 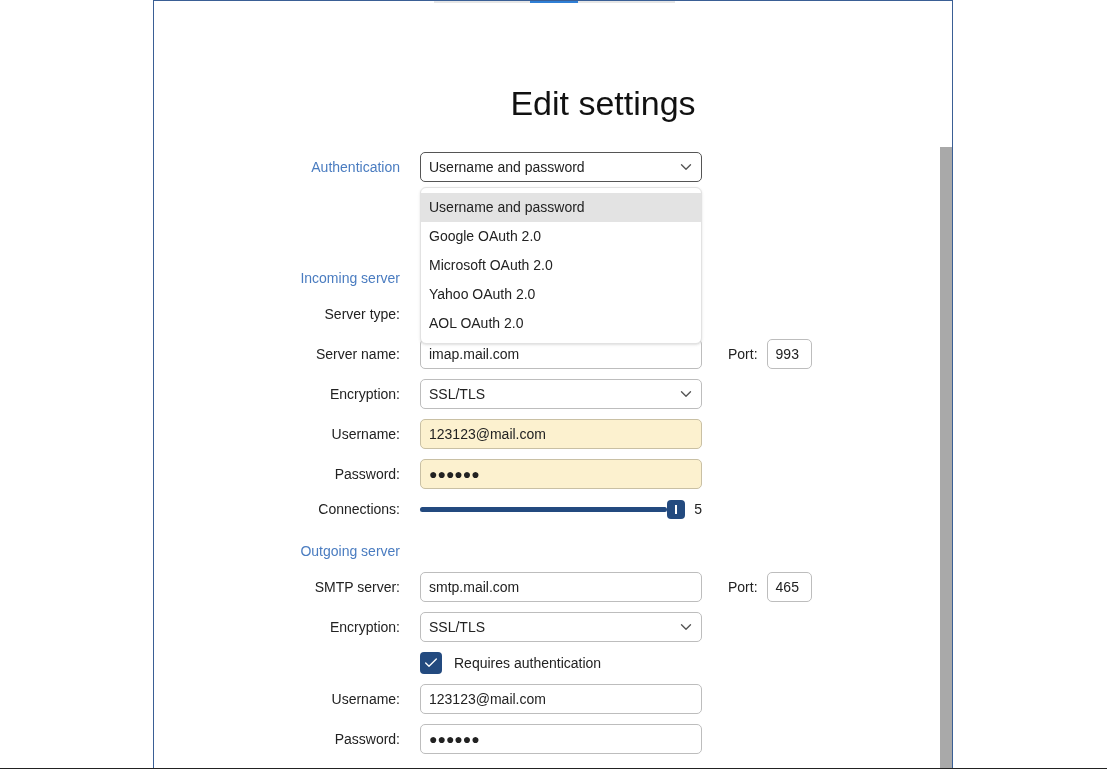 What do you see at coordinates (676, 509) in the screenshot?
I see `slider-thumb` at bounding box center [676, 509].